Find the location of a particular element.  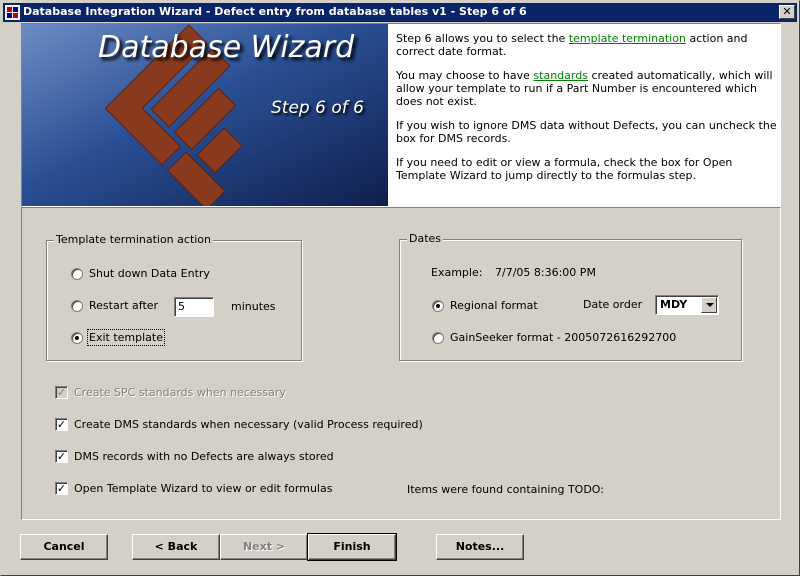

regional-radio-option: Regional format is located at coordinates (485, 305).